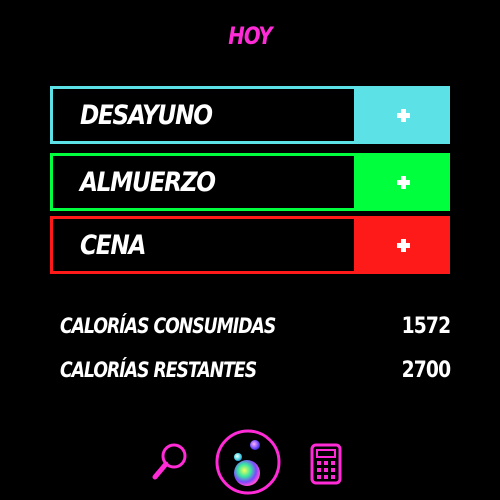  Describe the element at coordinates (148, 182) in the screenshot. I see `meal-label: ALMUERZO` at that location.